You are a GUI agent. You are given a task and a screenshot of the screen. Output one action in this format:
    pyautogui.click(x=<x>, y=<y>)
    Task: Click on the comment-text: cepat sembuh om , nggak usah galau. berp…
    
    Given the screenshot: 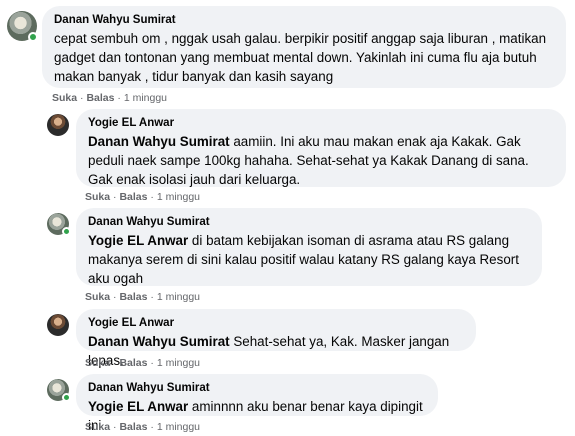 What is the action you would take?
    pyautogui.click(x=300, y=57)
    